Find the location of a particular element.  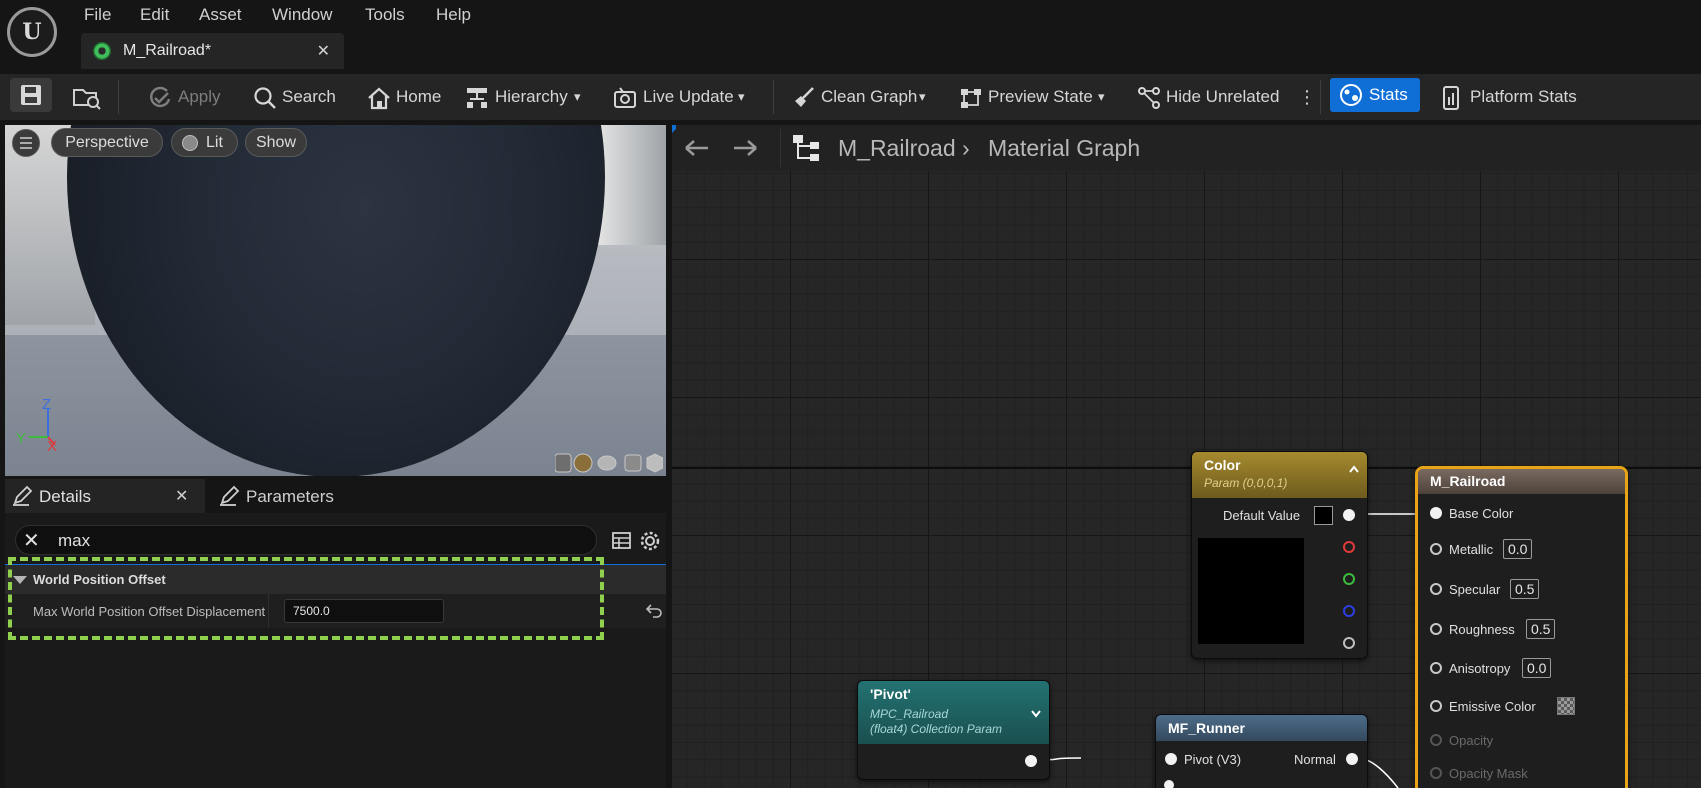

section-title: World Position Offset is located at coordinates (99, 579).